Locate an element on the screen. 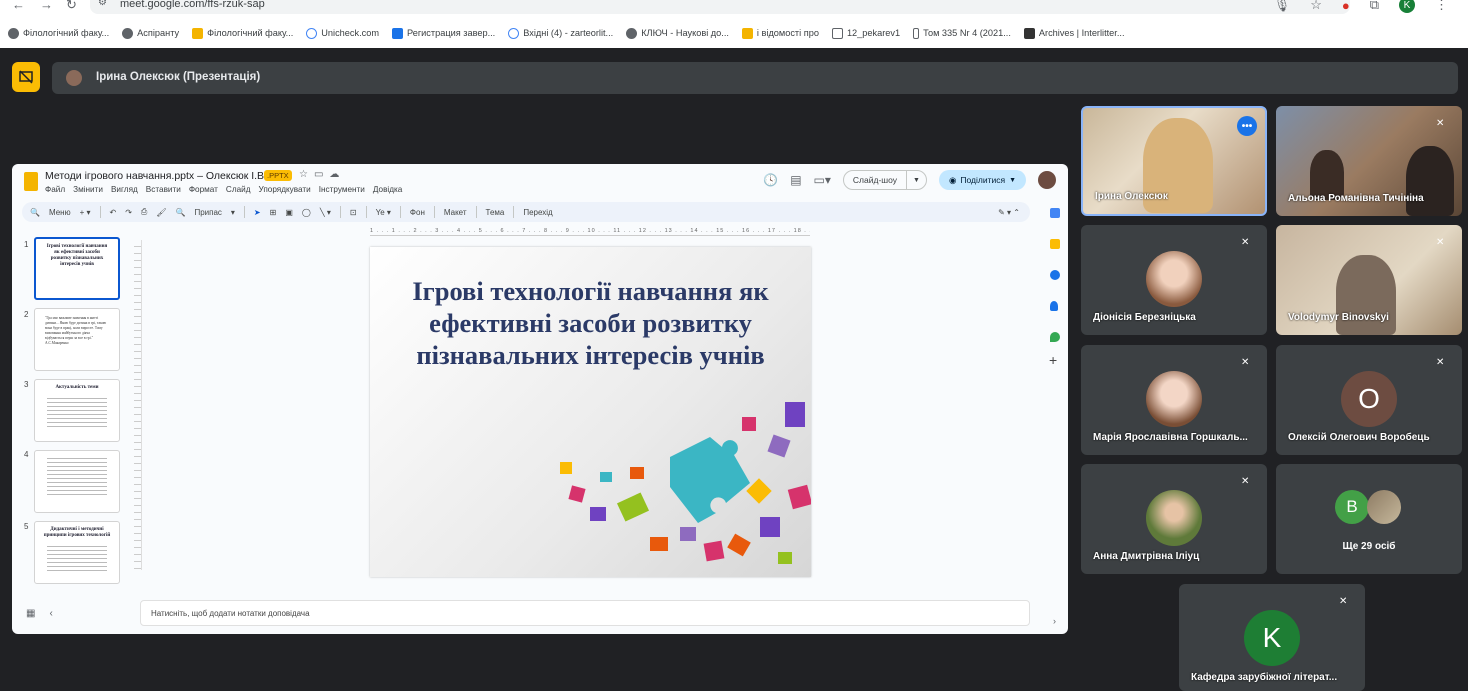 This screenshot has height=691, width=1468. profile-avatar: K is located at coordinates (1407, 6).